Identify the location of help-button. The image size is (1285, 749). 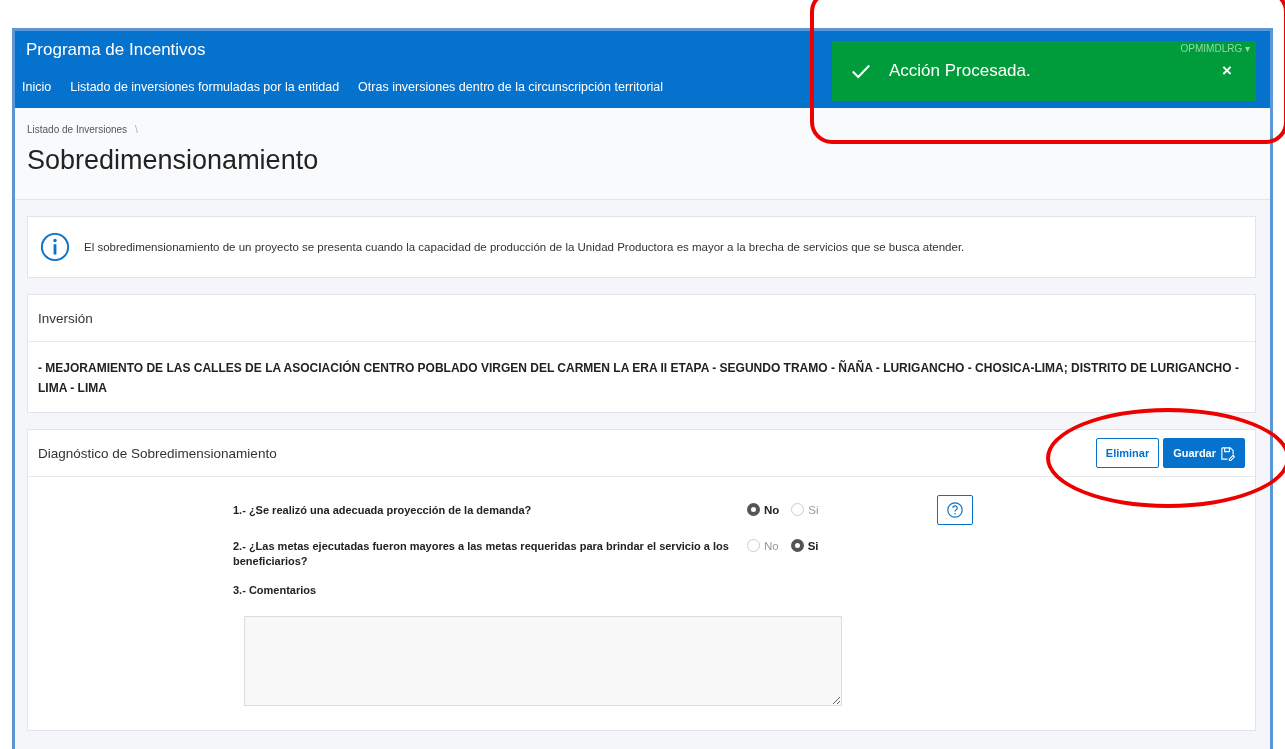
(955, 510).